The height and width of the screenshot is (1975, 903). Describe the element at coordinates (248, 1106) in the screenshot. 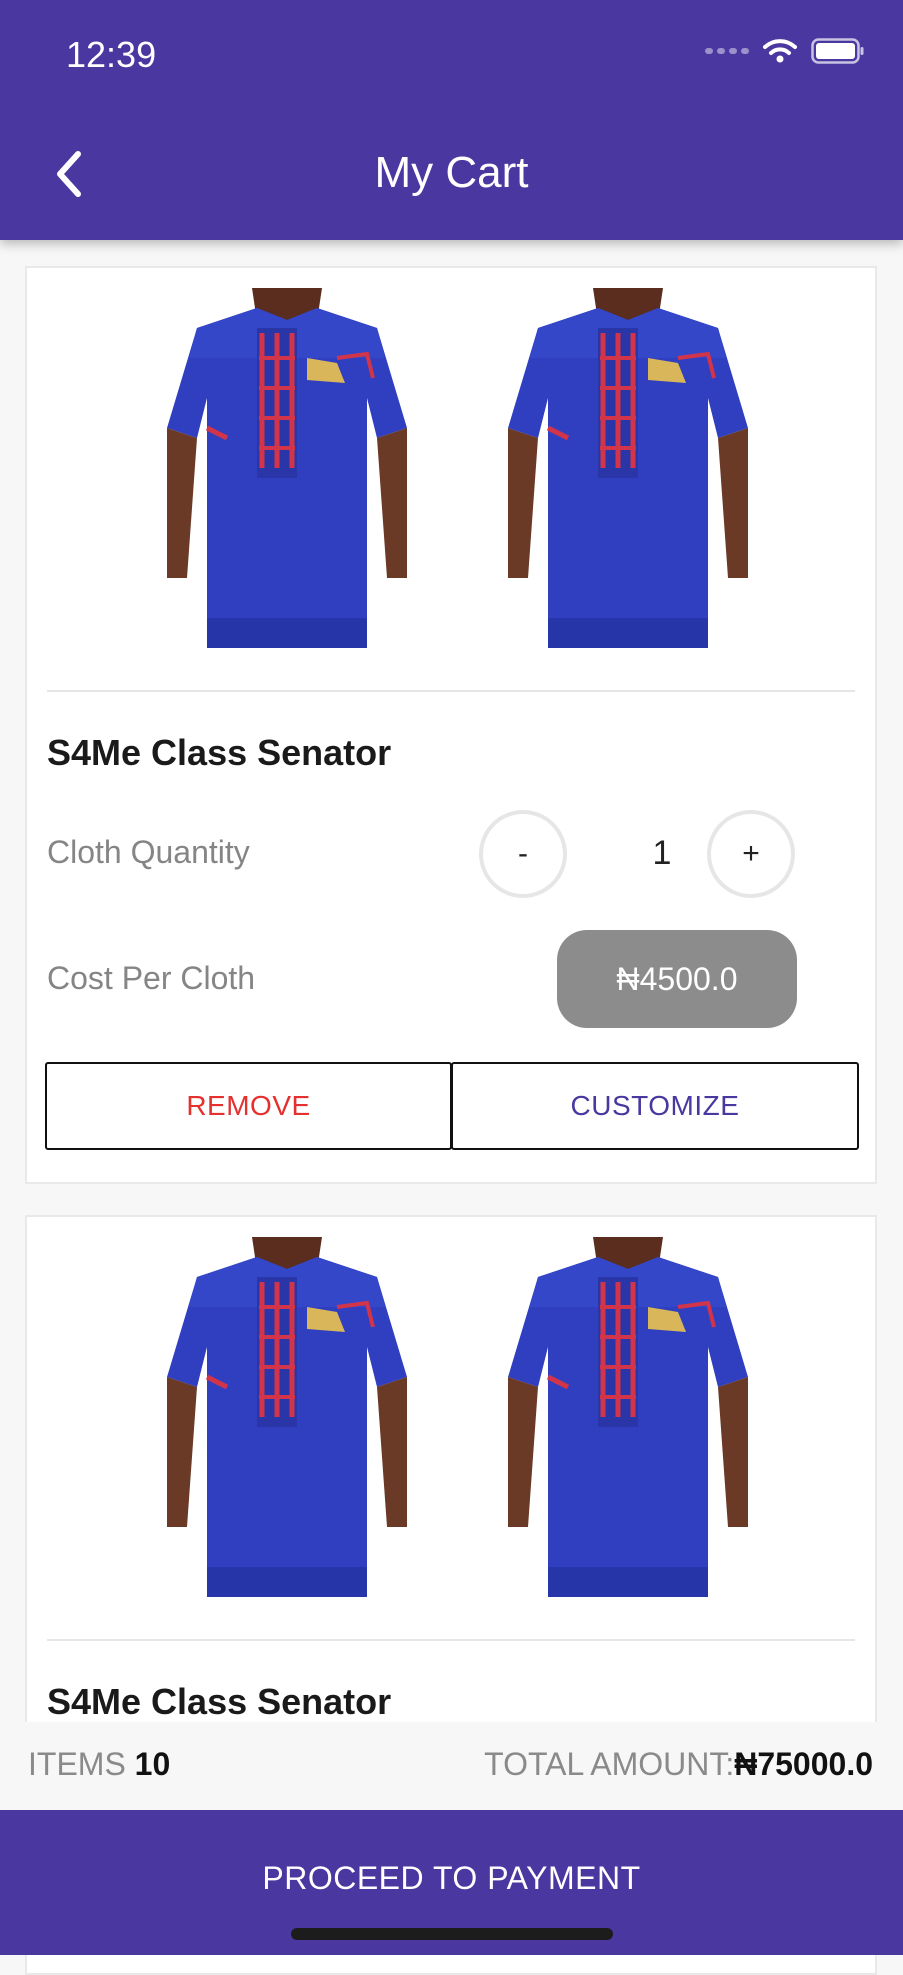

I see `remove-button: REMOVE` at that location.